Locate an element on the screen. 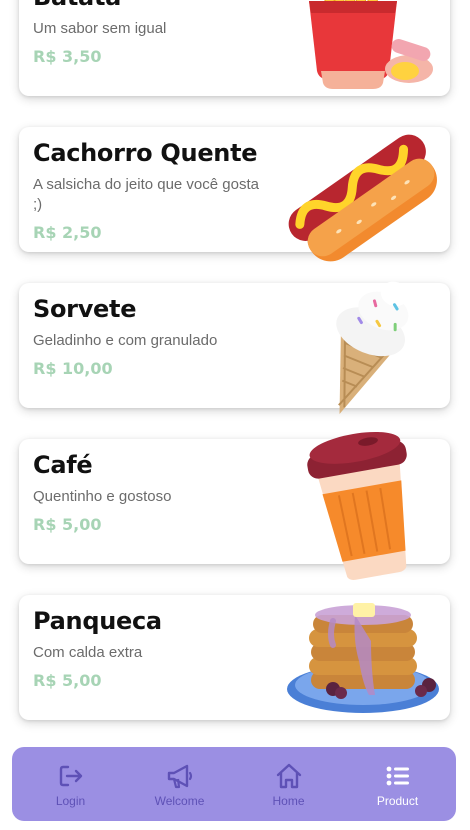 This screenshot has height=830, width=470. product-description: A salsicha do jeito que você gosta ;) is located at coordinates (146, 194).